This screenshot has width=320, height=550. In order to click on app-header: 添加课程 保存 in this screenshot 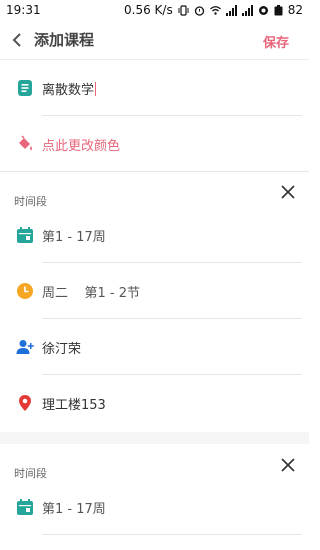, I will do `click(154, 40)`.